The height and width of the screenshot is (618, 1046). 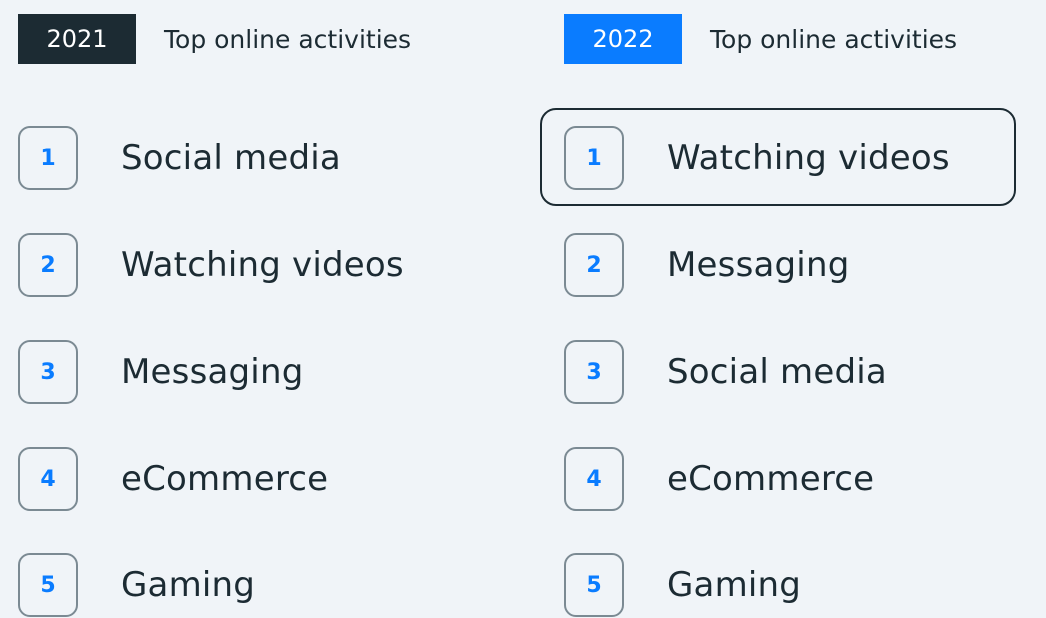 I want to click on ranking-2022-header: 2022 Top online activities, so click(x=760, y=39).